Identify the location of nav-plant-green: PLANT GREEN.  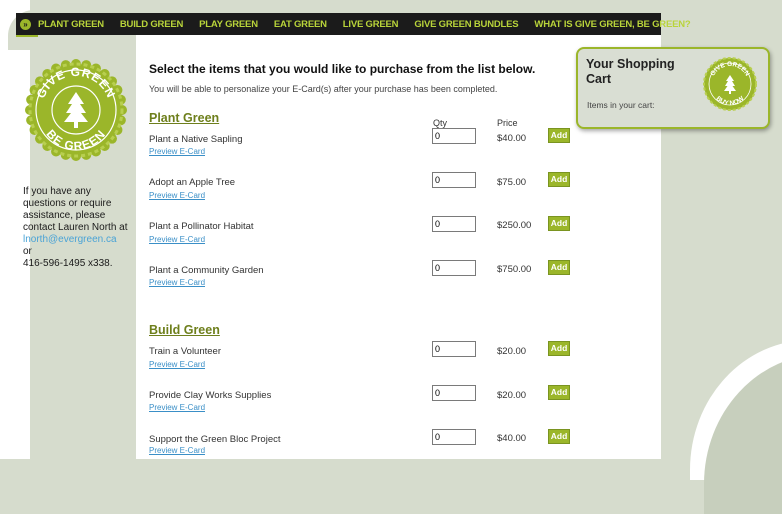
(71, 24).